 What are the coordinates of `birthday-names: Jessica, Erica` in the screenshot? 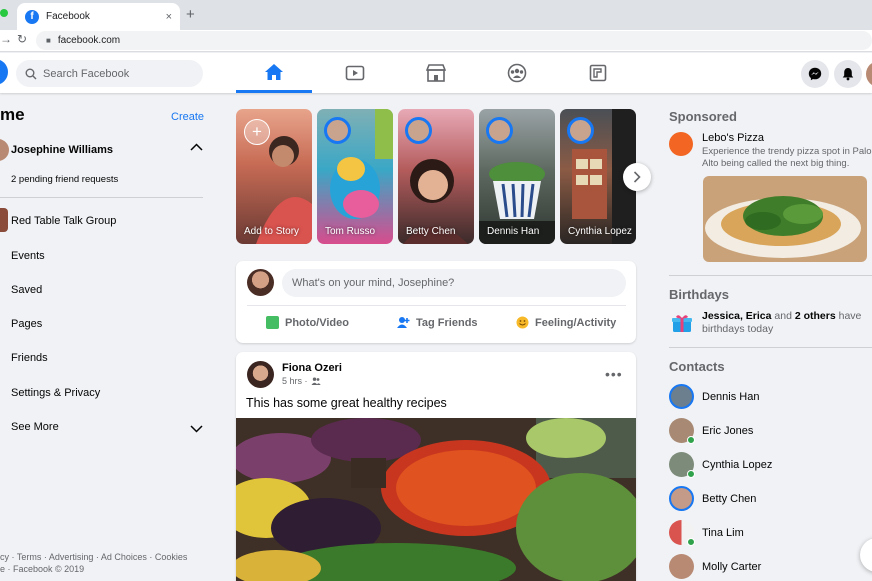 It's located at (737, 316).